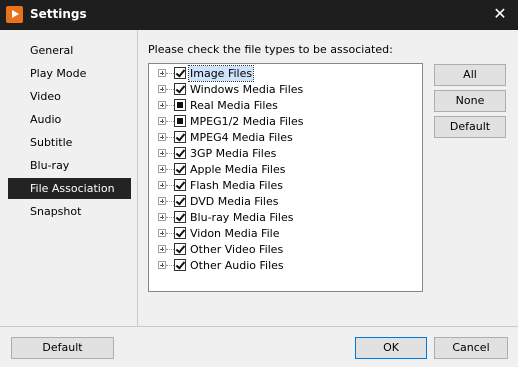  I want to click on sidebar-item-subtitle: Subtitle, so click(69, 142).